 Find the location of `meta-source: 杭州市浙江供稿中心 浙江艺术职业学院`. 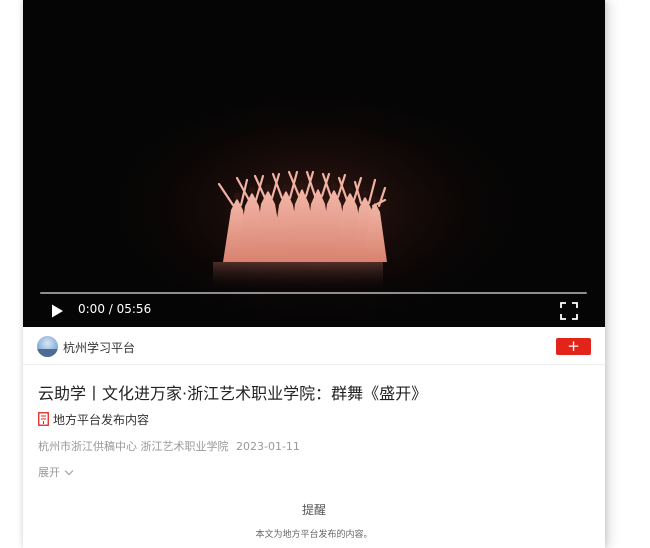

meta-source: 杭州市浙江供稿中心 浙江艺术职业学院 is located at coordinates (133, 446).